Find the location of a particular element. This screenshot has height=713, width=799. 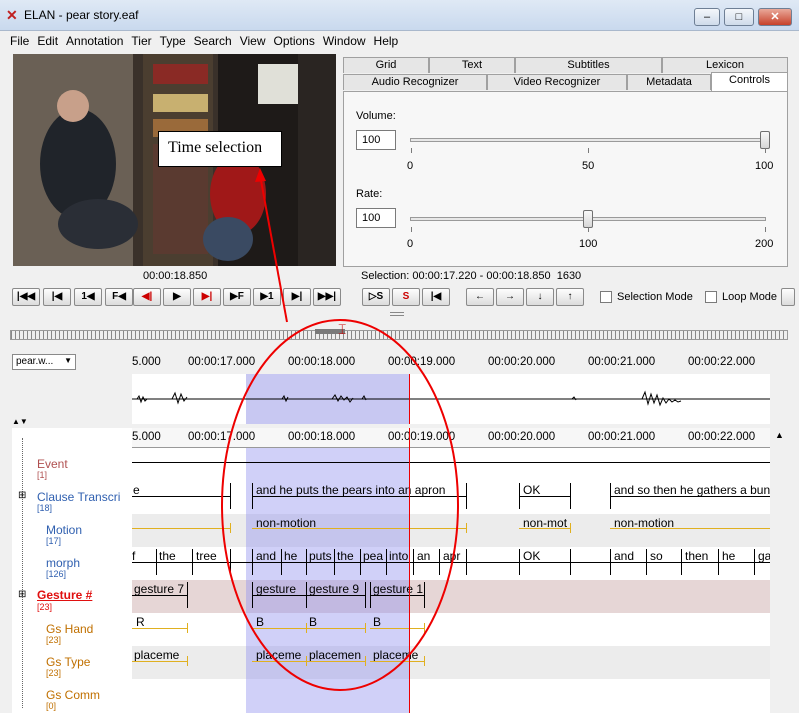

close-button: ✕ is located at coordinates (775, 17).